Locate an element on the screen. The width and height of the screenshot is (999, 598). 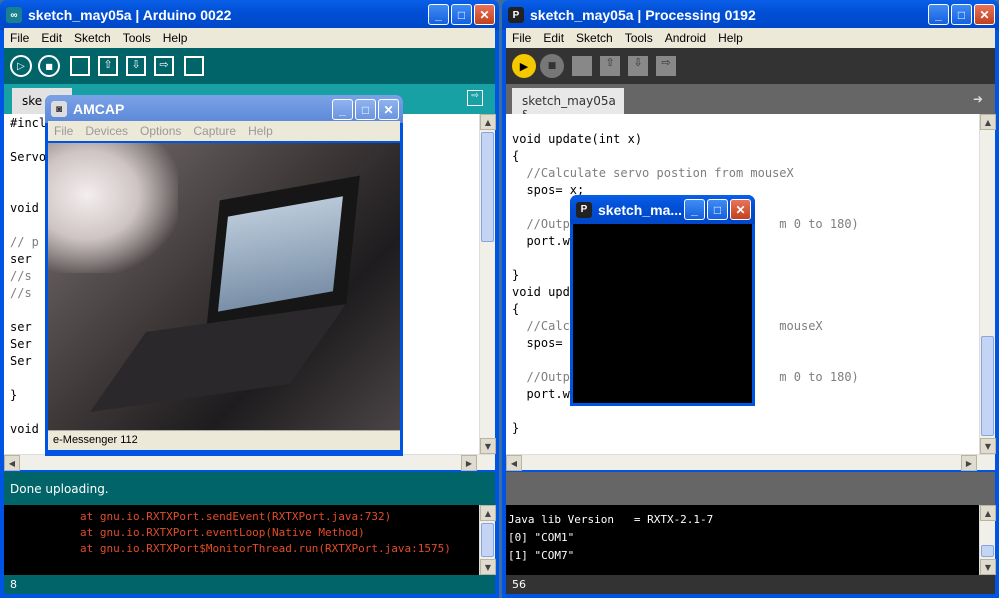
menu-devices: Devices is located at coordinates (106, 131).